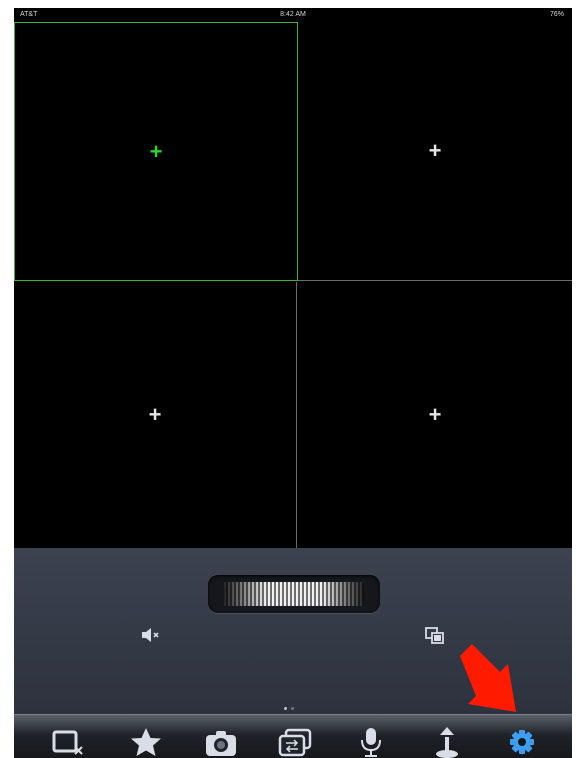  What do you see at coordinates (522, 741) in the screenshot?
I see `settings-gear-icon` at bounding box center [522, 741].